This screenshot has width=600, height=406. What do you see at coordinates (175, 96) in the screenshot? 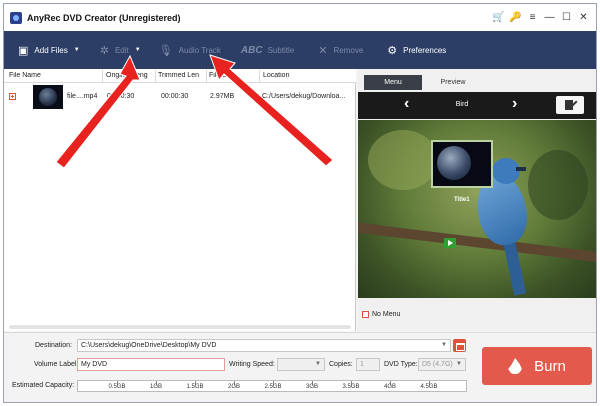
I see `trimmed-length-cell: 00:00:30` at bounding box center [175, 96].